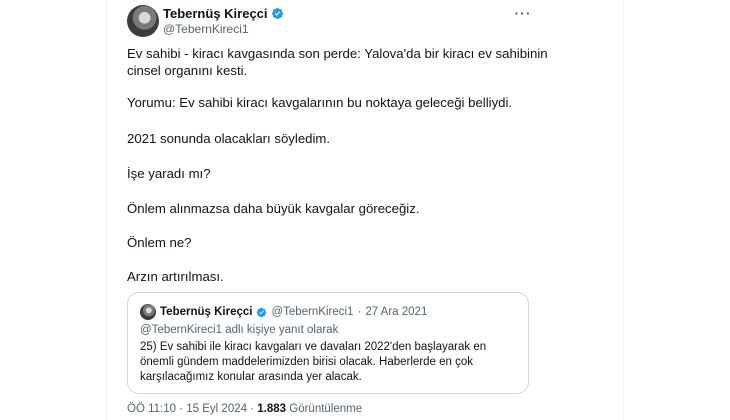  I want to click on column-divider-left, so click(106, 210).